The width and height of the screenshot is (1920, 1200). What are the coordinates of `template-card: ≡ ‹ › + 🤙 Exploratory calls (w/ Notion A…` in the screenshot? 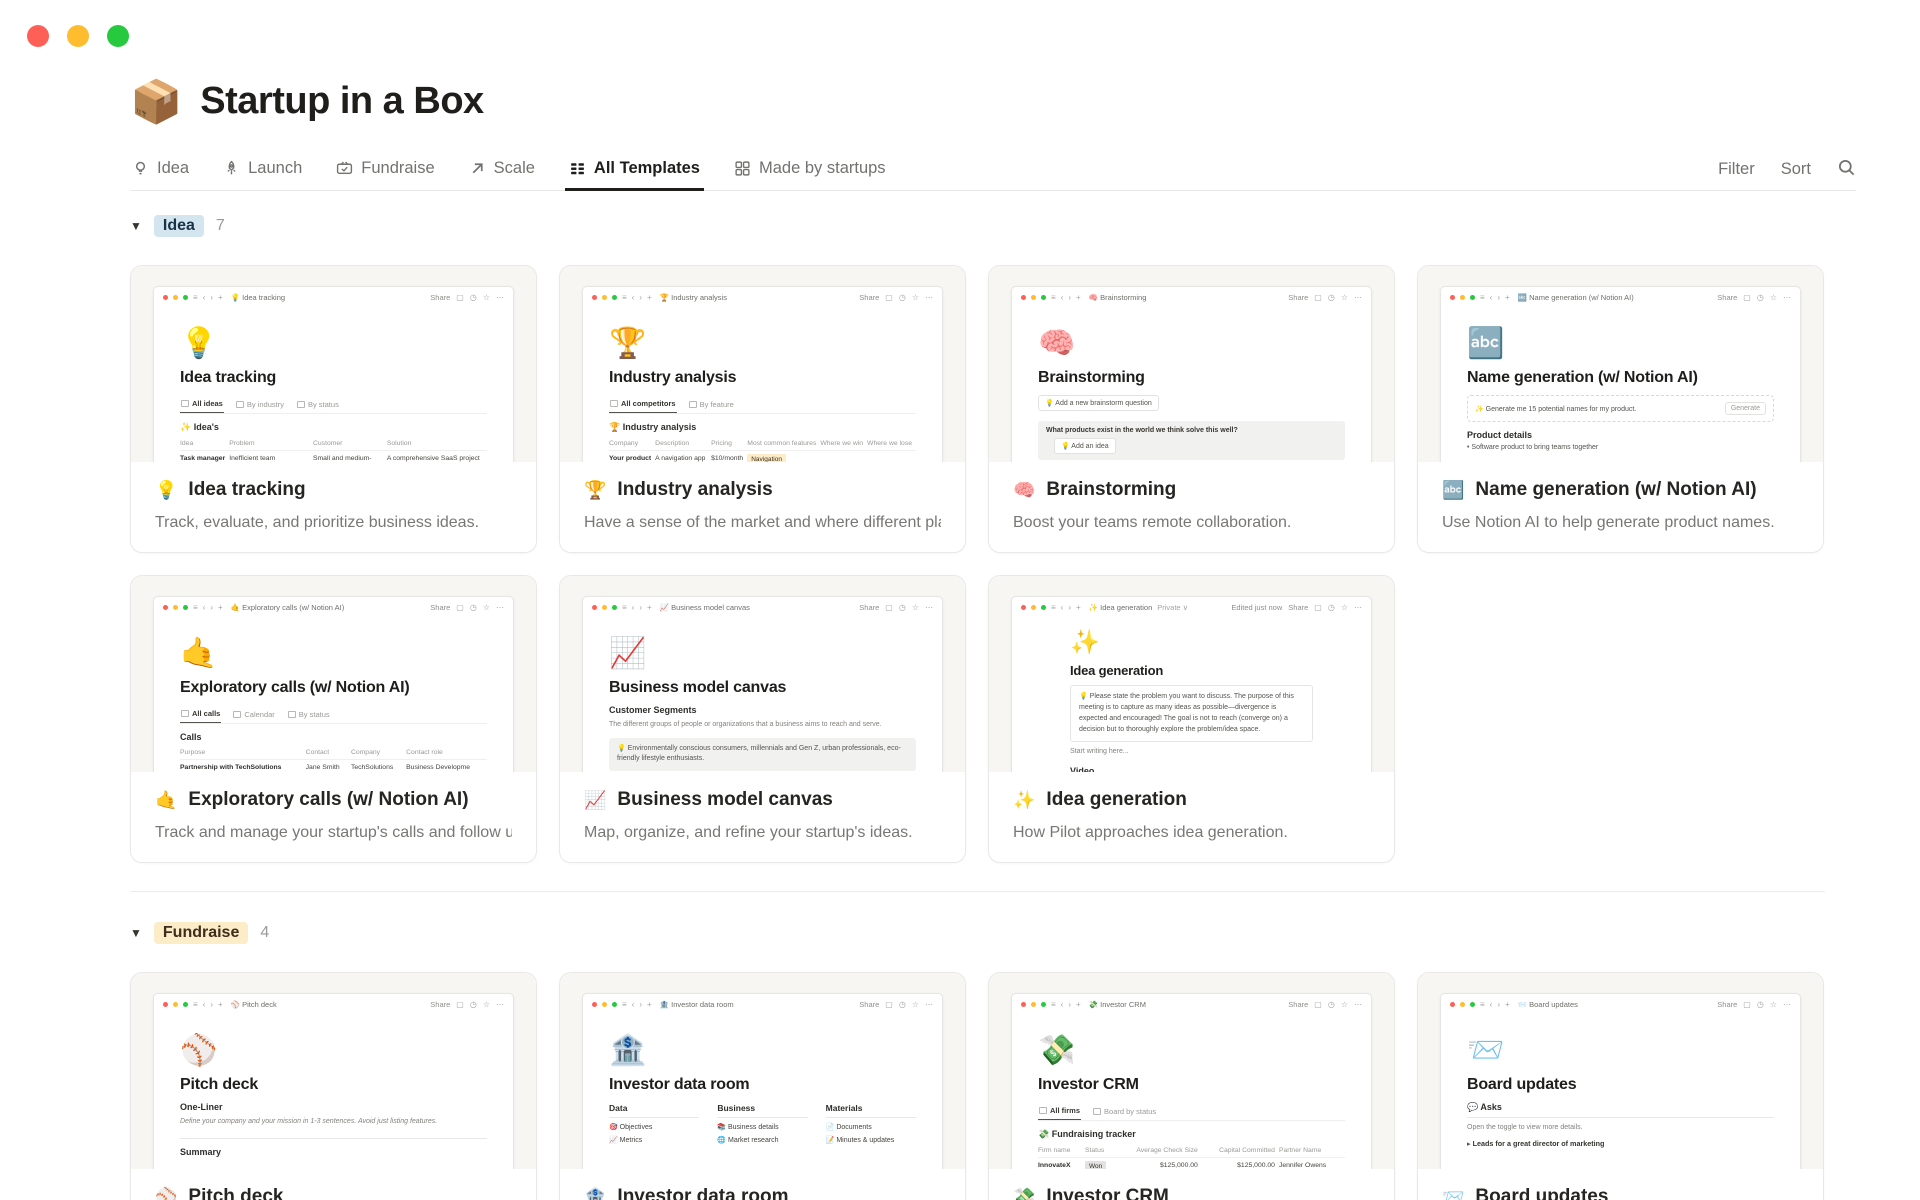 It's located at (333, 719).